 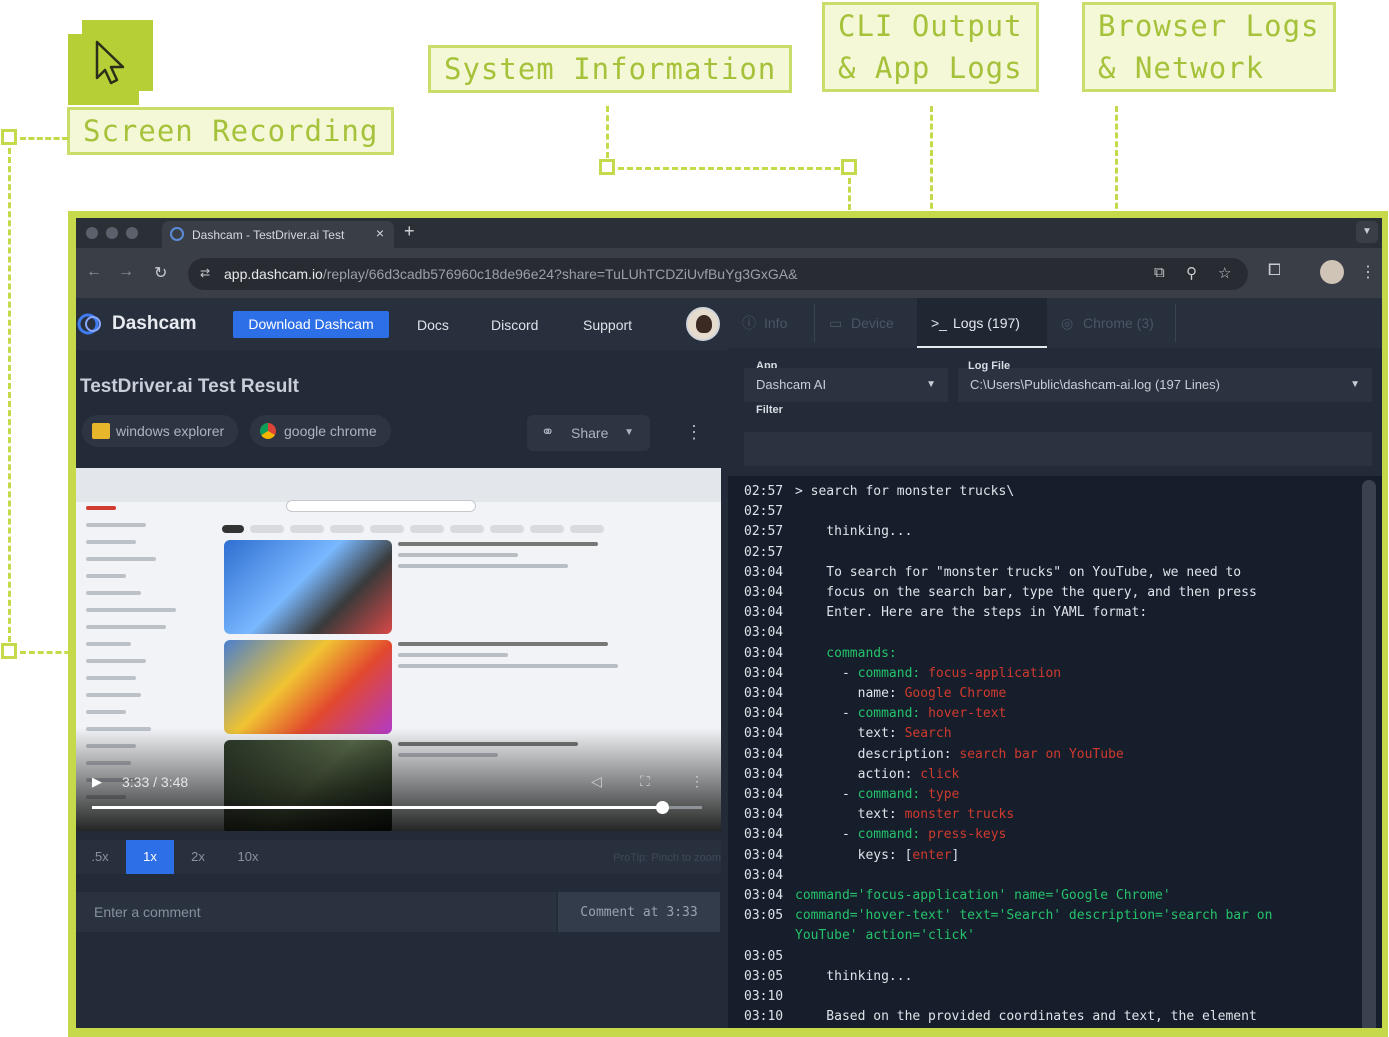 What do you see at coordinates (231, 131) in the screenshot?
I see `callout-screen-recording: Screen Recording` at bounding box center [231, 131].